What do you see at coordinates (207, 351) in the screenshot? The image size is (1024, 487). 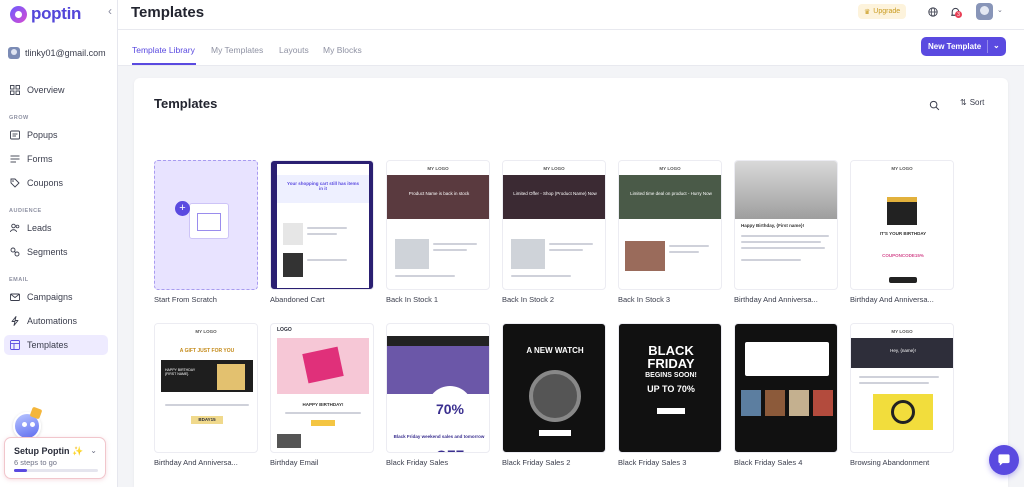 I see `thumb-headline: A GIFT JUST FOR YOU` at bounding box center [207, 351].